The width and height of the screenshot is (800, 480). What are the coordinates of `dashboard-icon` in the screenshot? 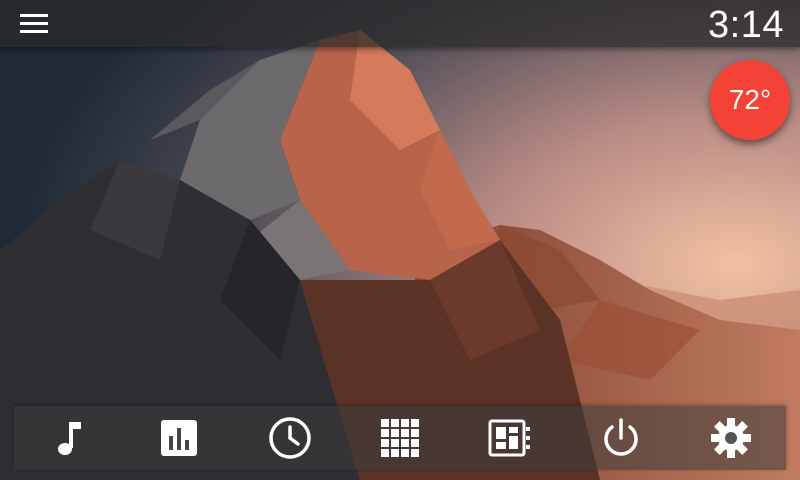 It's located at (509, 438).